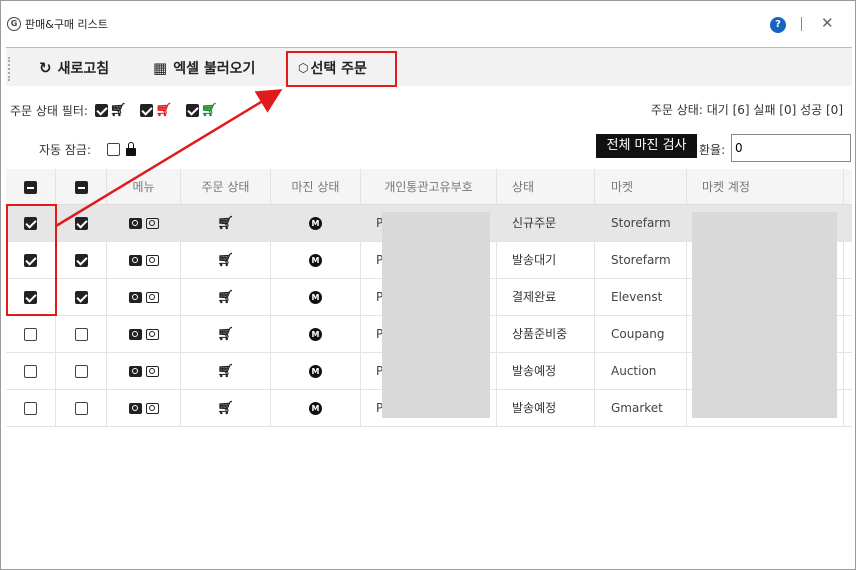  What do you see at coordinates (9, 69) in the screenshot?
I see `toolbar-grip` at bounding box center [9, 69].